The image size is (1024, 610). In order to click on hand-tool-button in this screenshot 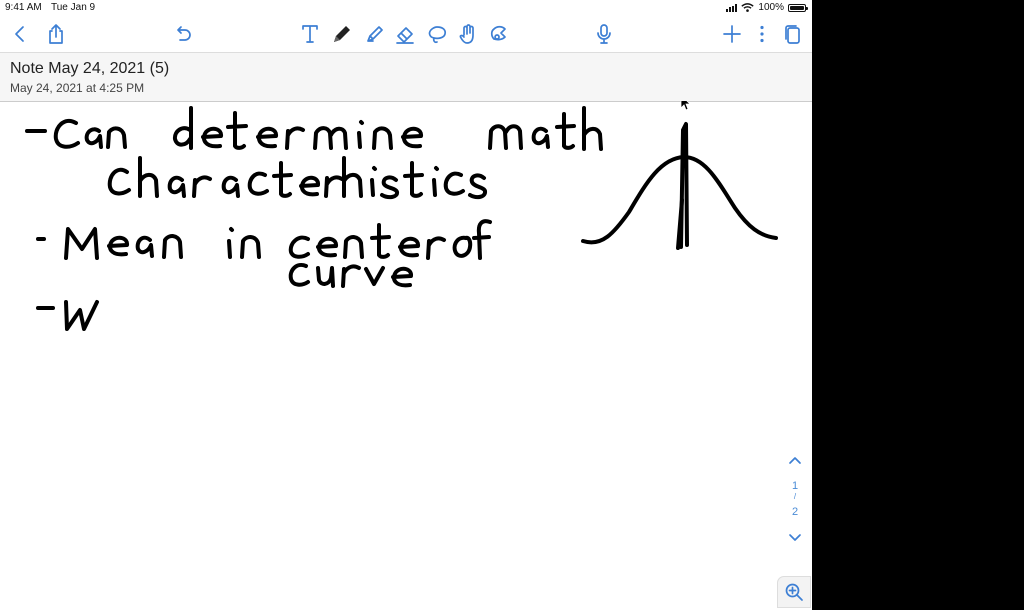, I will do `click(468, 34)`.